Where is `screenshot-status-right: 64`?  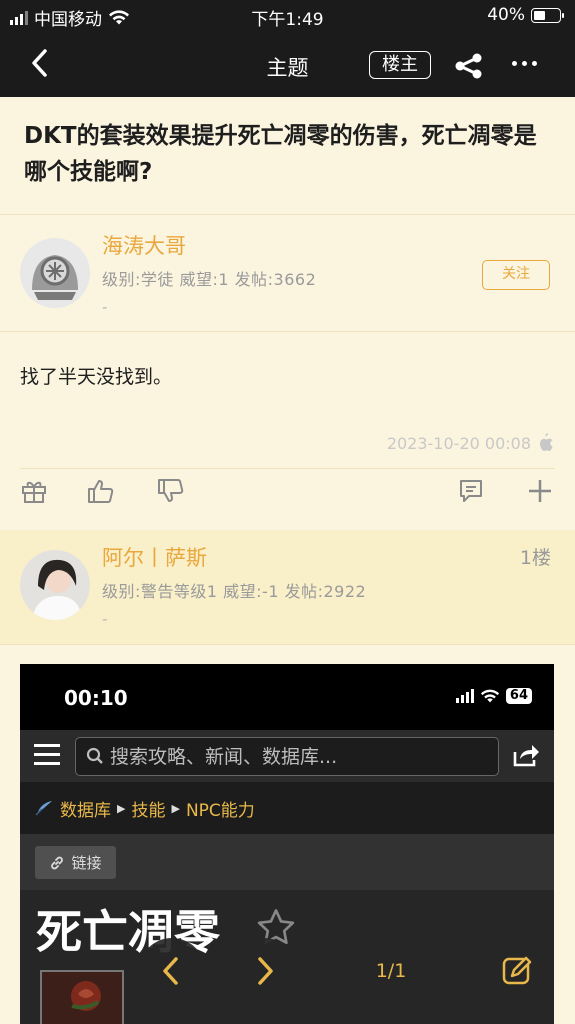 screenshot-status-right: 64 is located at coordinates (493, 696).